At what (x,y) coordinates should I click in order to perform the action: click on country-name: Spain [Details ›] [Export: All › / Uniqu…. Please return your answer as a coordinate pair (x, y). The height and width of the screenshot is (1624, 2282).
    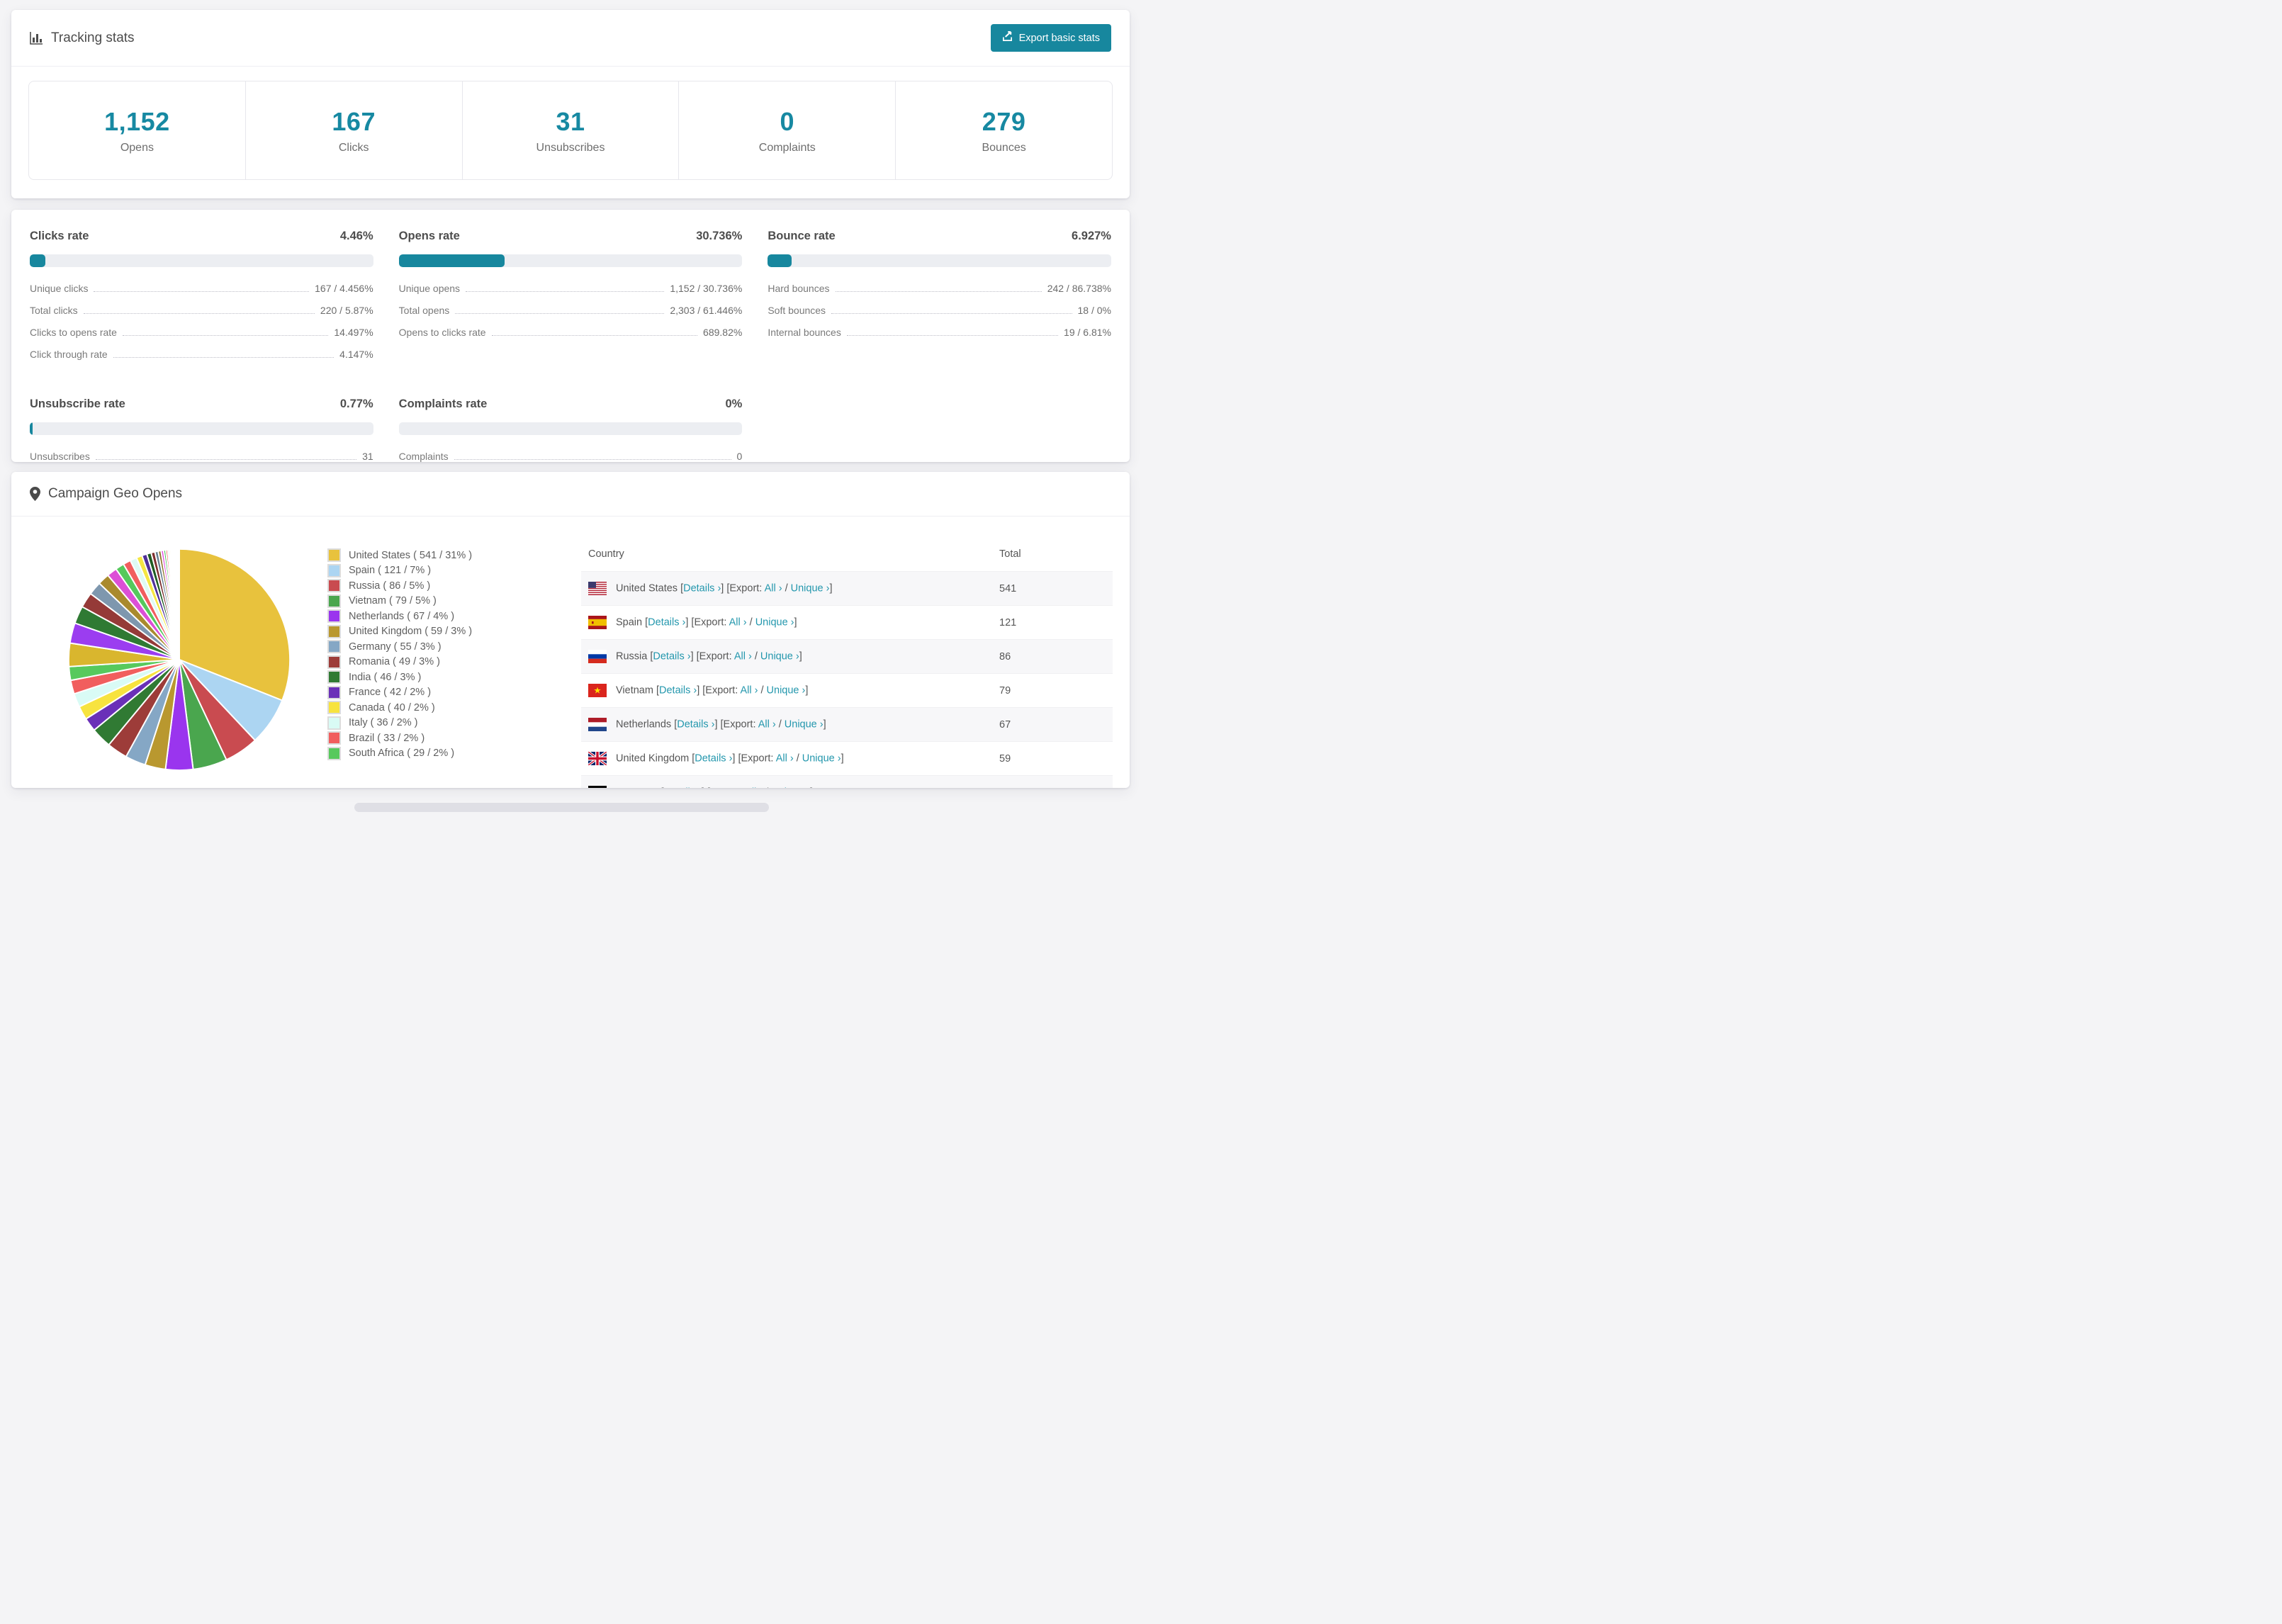
    Looking at the image, I should click on (706, 622).